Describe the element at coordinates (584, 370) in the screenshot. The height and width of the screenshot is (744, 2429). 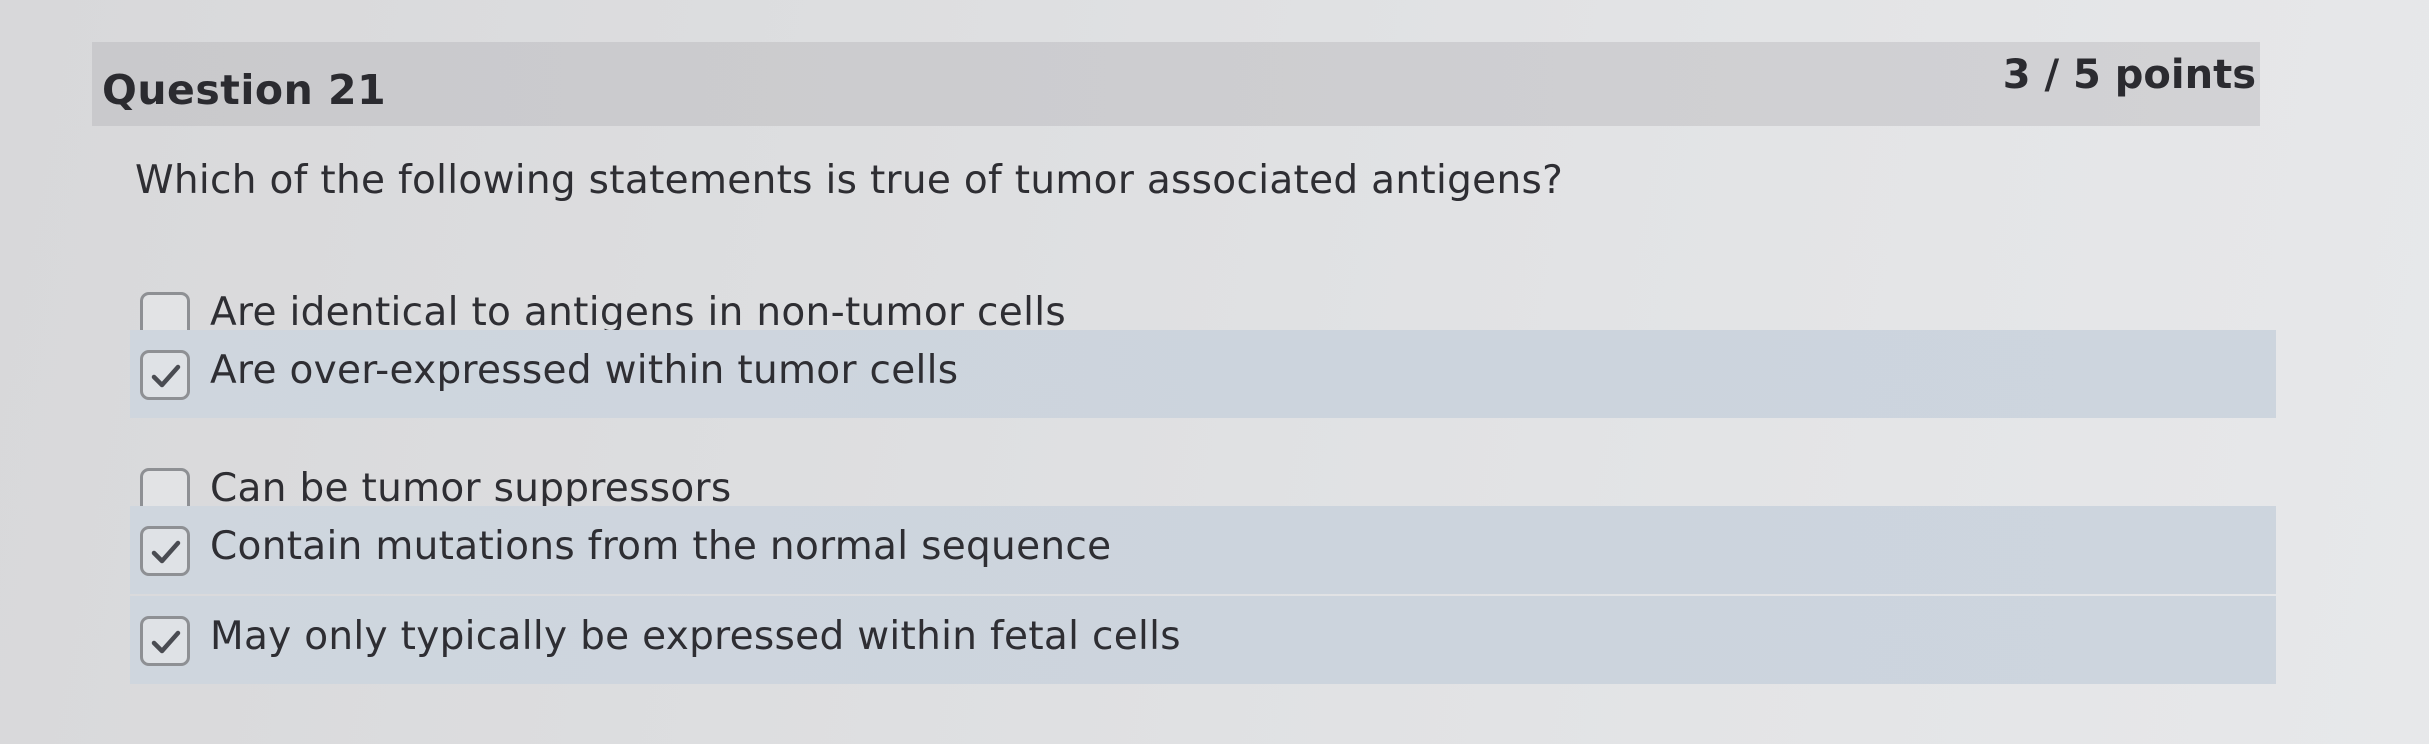
I see `answer-label: Are over-expressed within tumor cells` at that location.